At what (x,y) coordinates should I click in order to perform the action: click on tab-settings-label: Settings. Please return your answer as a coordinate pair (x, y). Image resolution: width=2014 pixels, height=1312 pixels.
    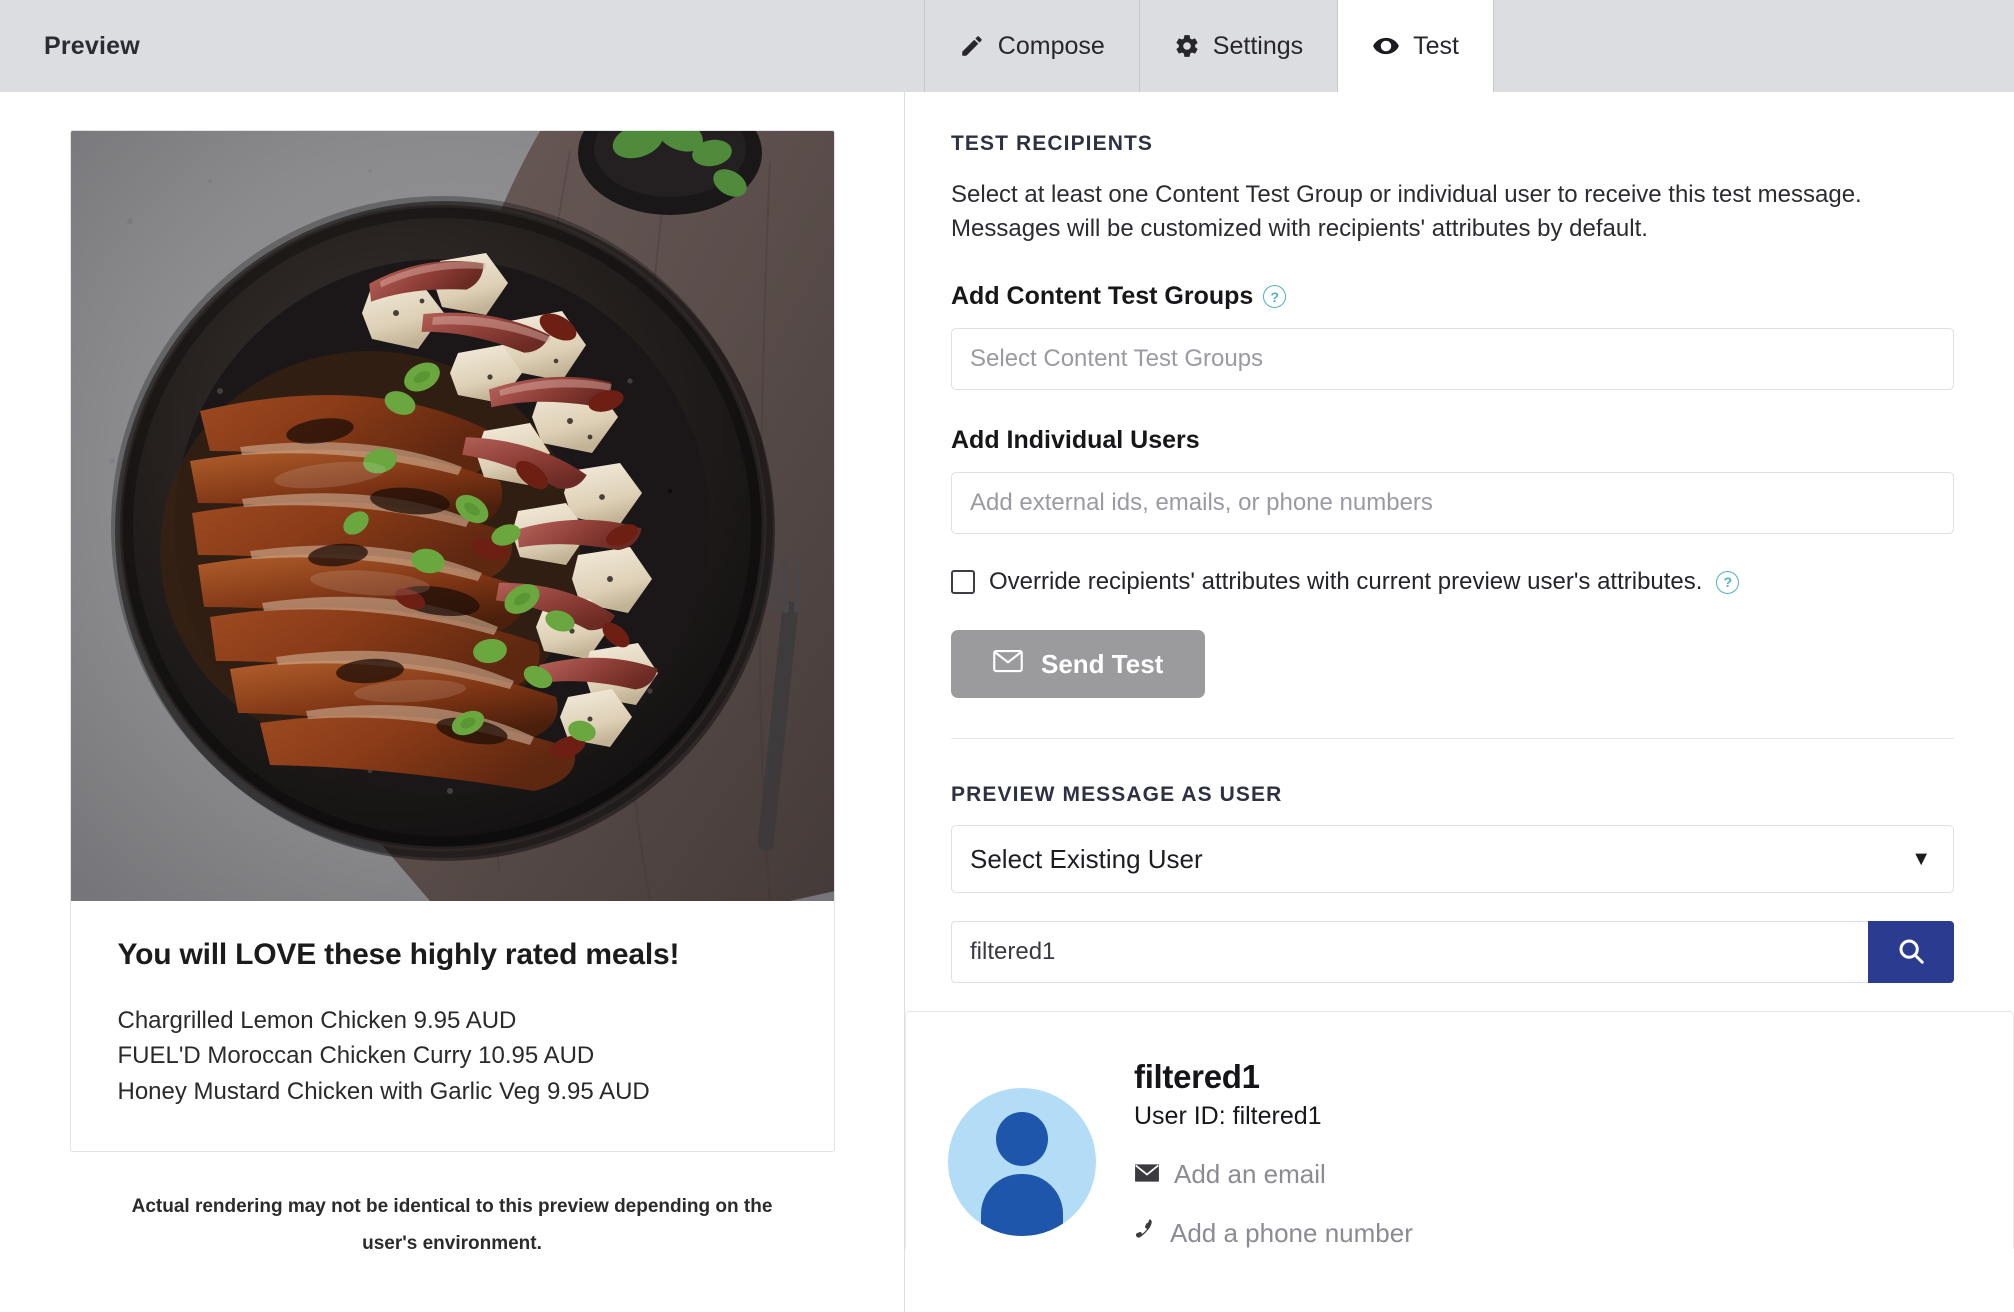
    Looking at the image, I should click on (1258, 45).